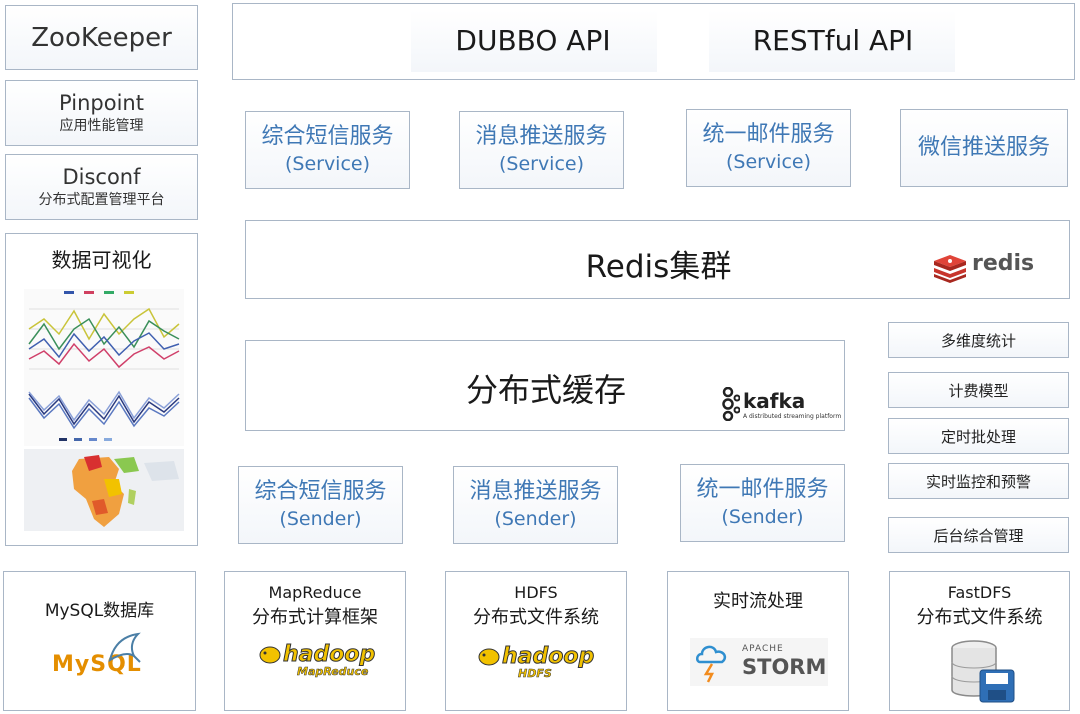 The image size is (1080, 714). I want to click on kafka-logo-subtitle: A distributed streaming platform, so click(792, 416).